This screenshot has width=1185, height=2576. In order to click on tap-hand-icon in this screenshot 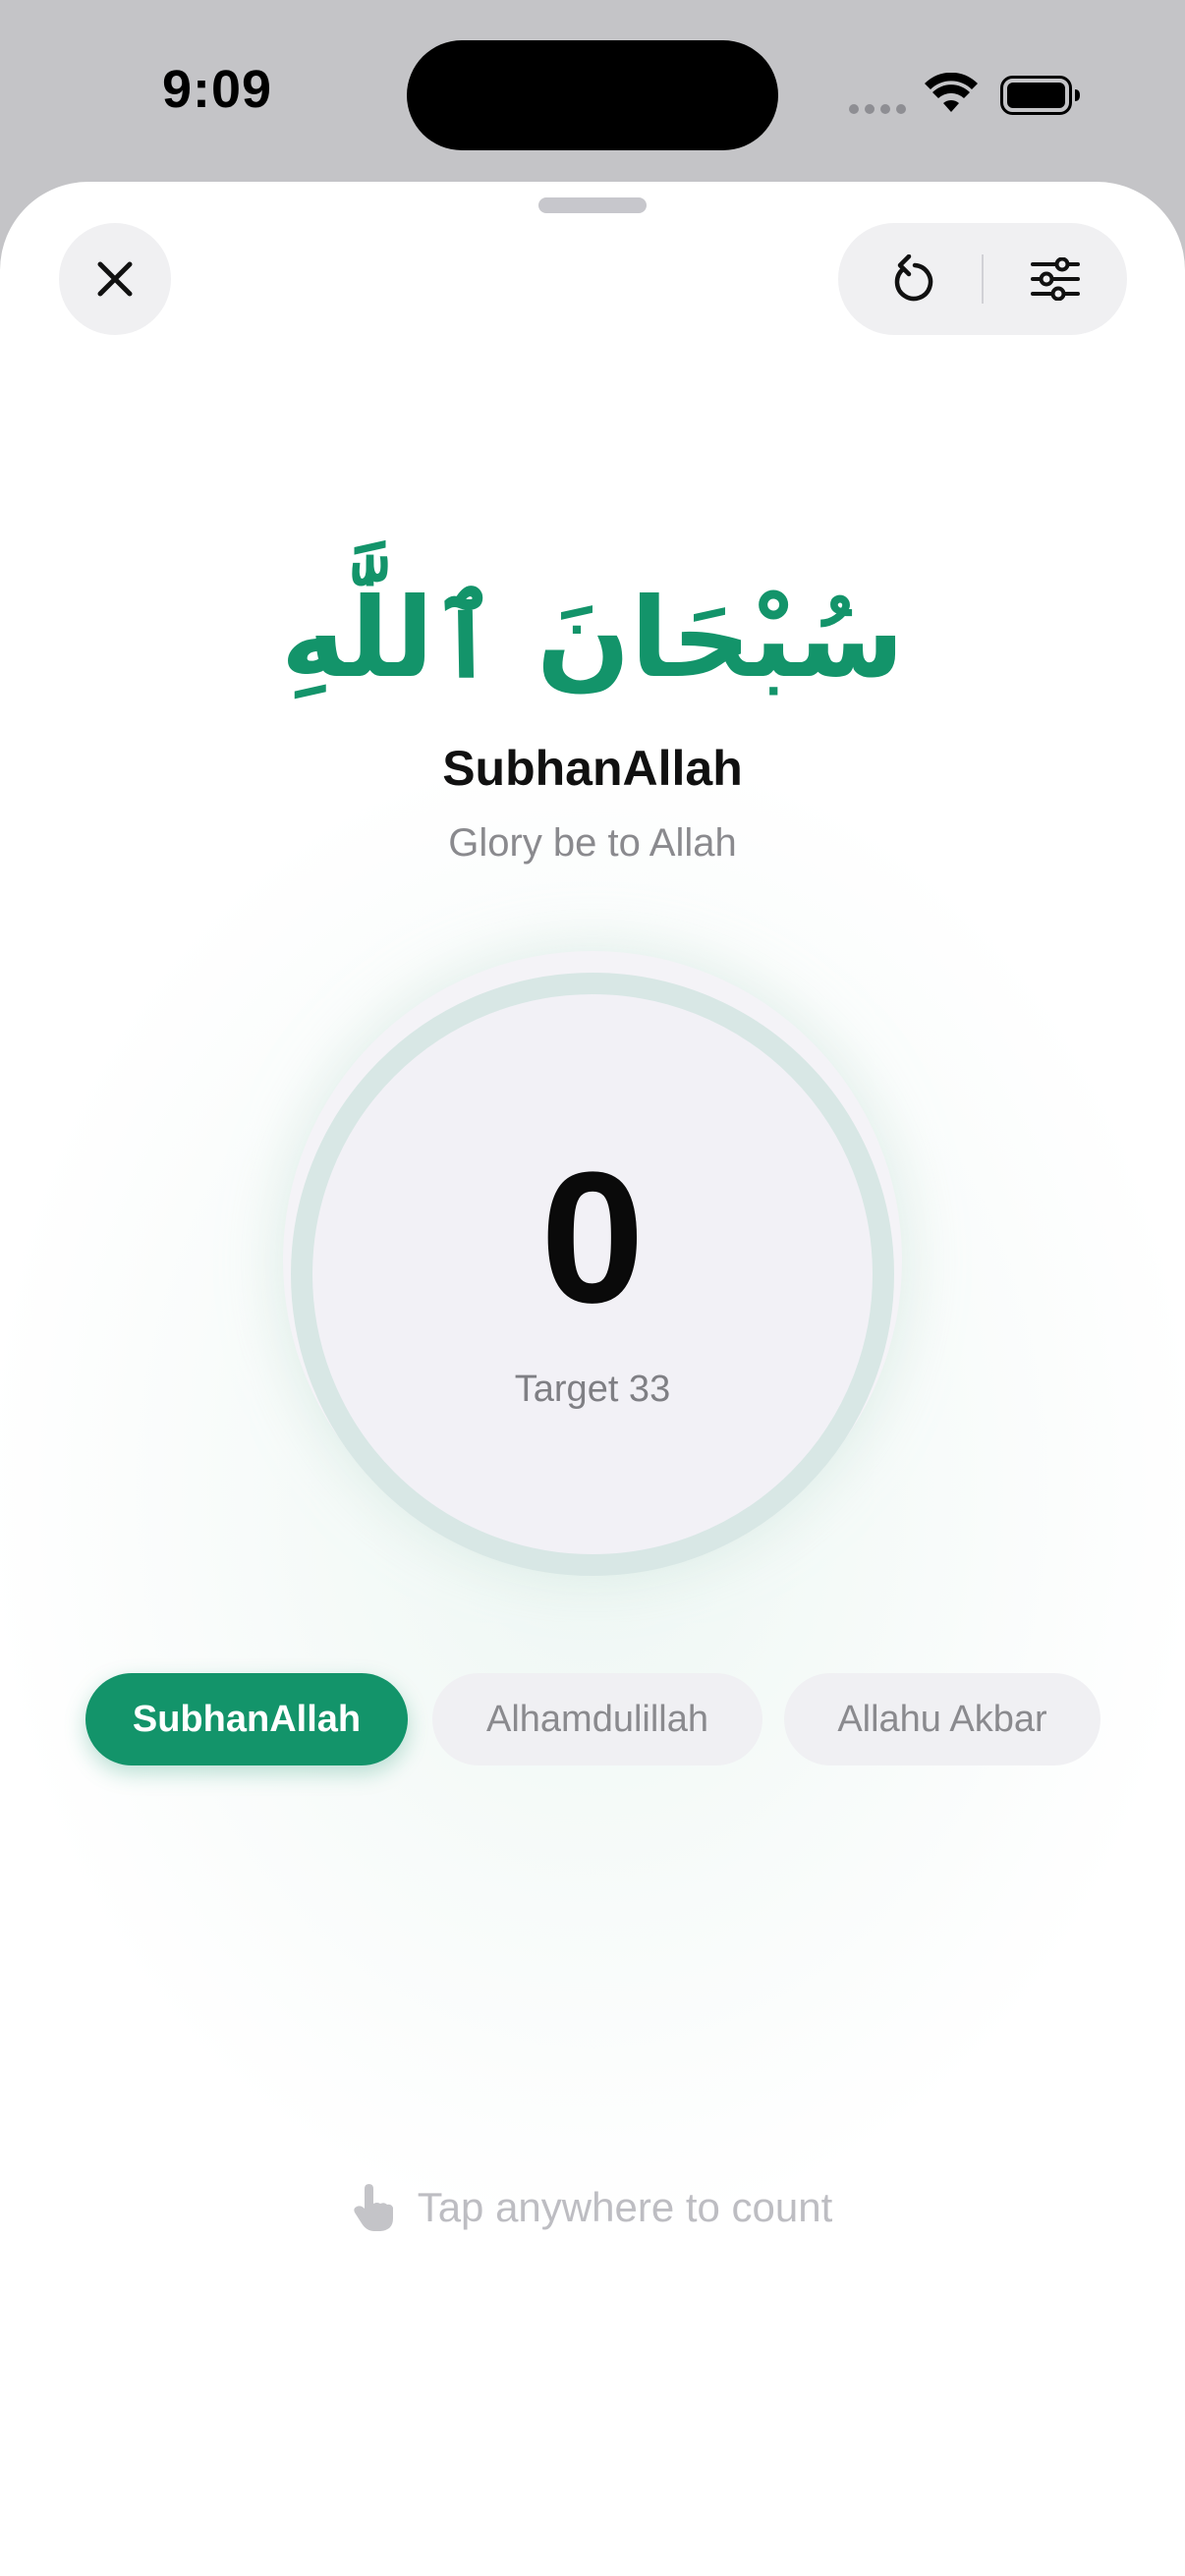, I will do `click(374, 2207)`.